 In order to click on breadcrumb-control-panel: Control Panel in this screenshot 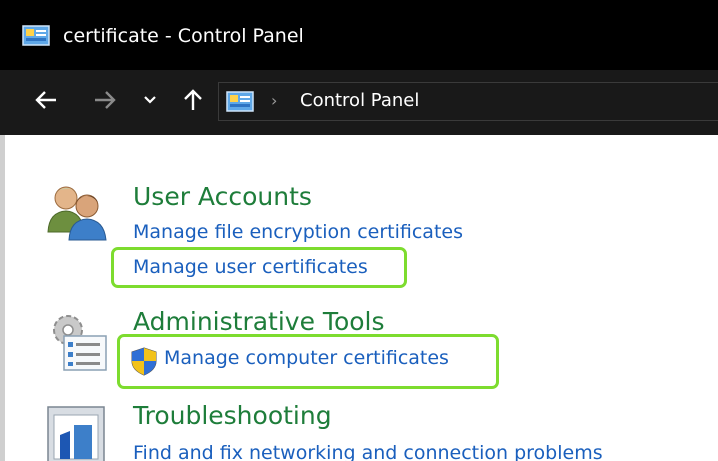, I will do `click(359, 101)`.